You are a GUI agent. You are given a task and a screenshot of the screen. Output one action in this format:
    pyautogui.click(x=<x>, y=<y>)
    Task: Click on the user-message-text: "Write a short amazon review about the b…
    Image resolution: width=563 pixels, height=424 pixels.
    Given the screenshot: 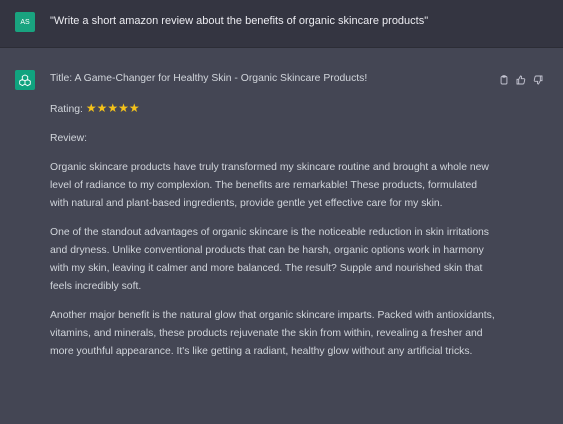 What is the action you would take?
    pyautogui.click(x=239, y=21)
    